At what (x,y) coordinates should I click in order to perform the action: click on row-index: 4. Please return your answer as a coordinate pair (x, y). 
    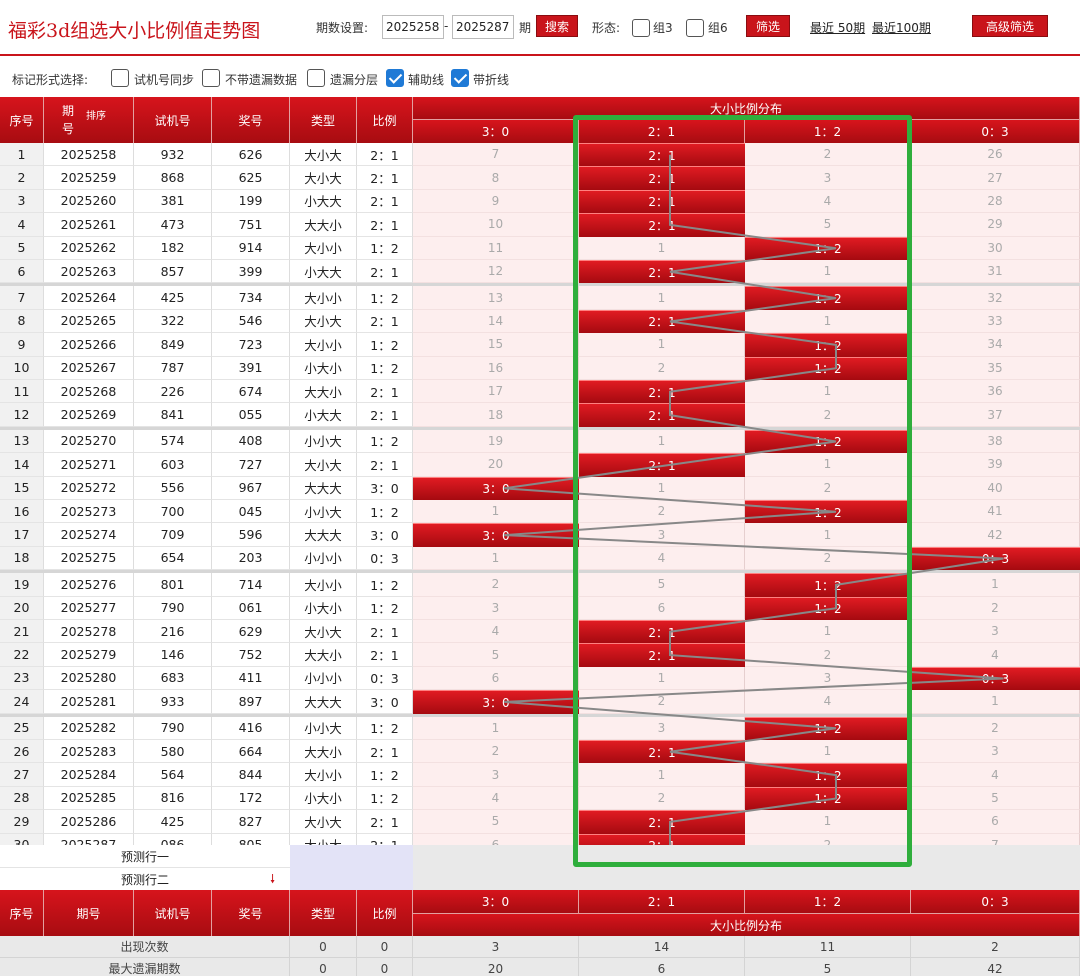
    Looking at the image, I should click on (22, 225).